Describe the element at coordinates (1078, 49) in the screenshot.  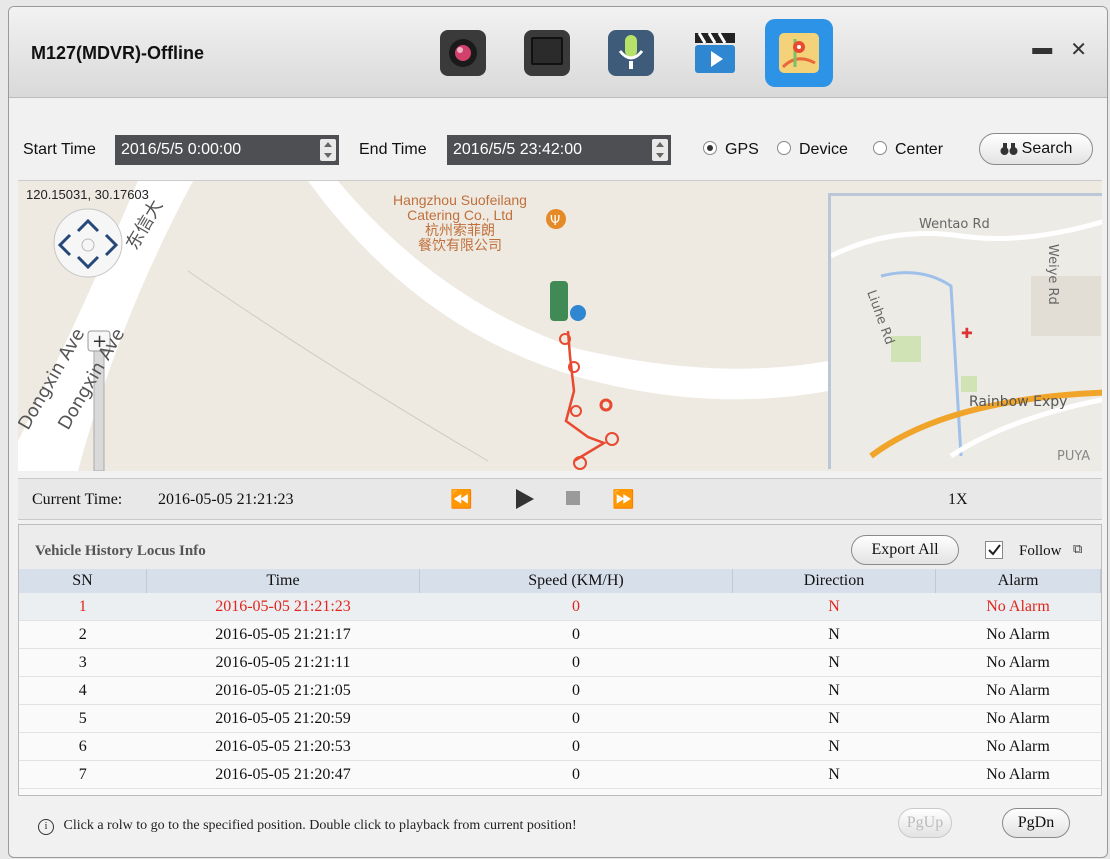
I see `close-icon: ✕` at that location.